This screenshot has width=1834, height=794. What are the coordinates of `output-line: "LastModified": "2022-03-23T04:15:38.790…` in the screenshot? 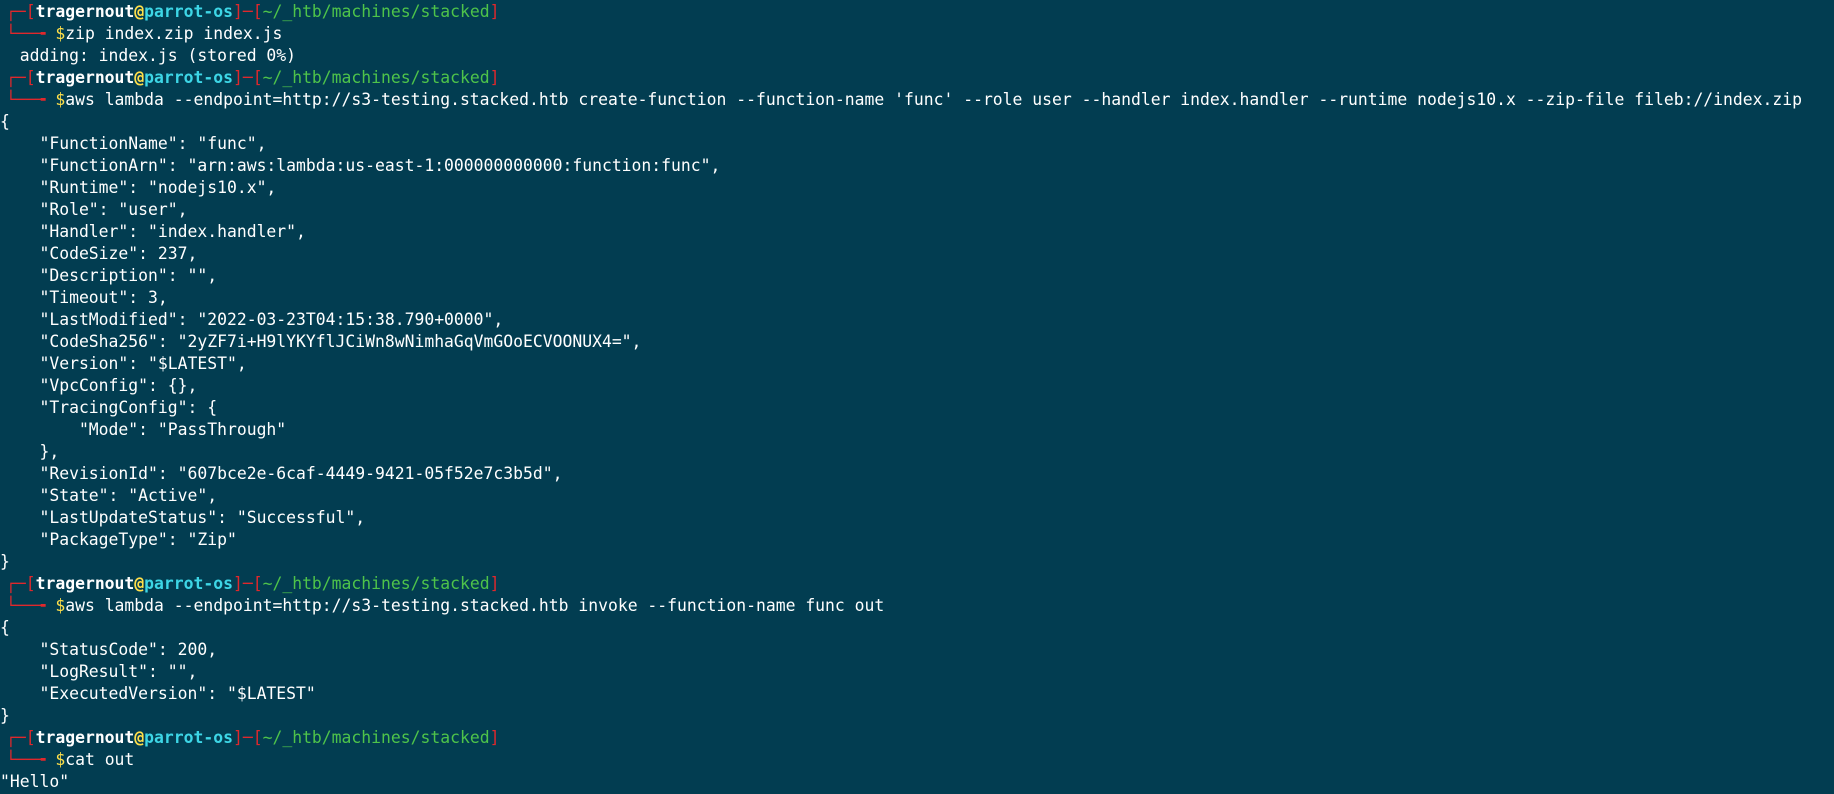 It's located at (252, 319).